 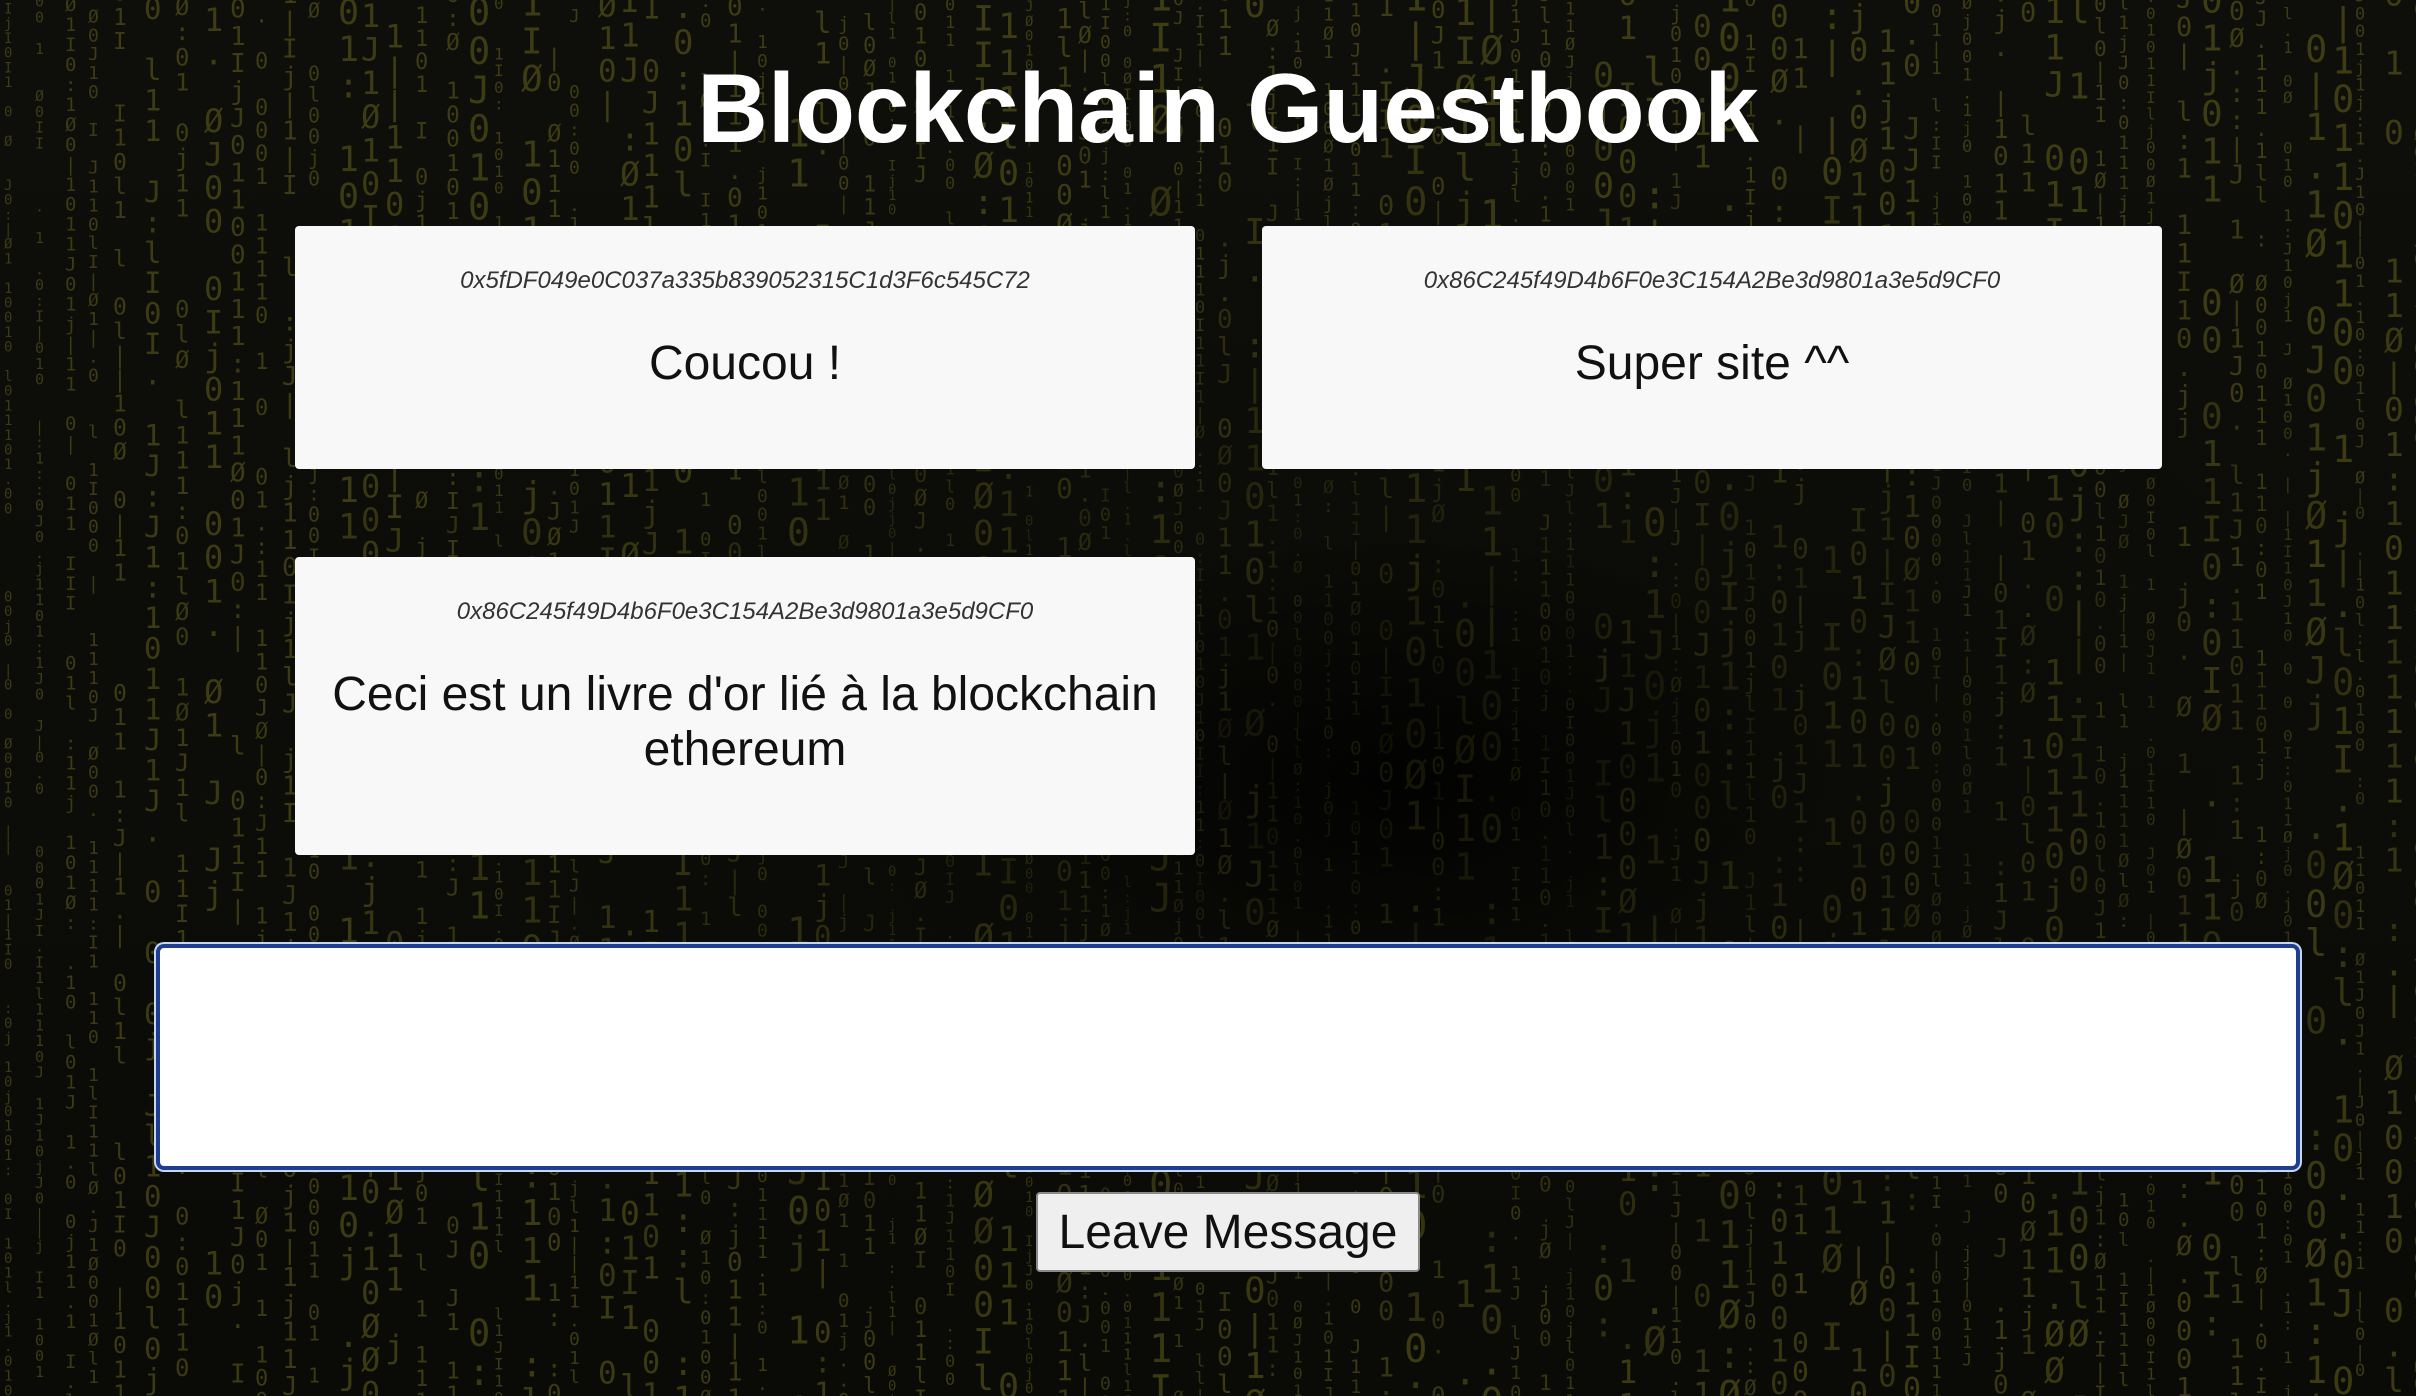 I want to click on message-text: Super site ^^, so click(x=1712, y=363).